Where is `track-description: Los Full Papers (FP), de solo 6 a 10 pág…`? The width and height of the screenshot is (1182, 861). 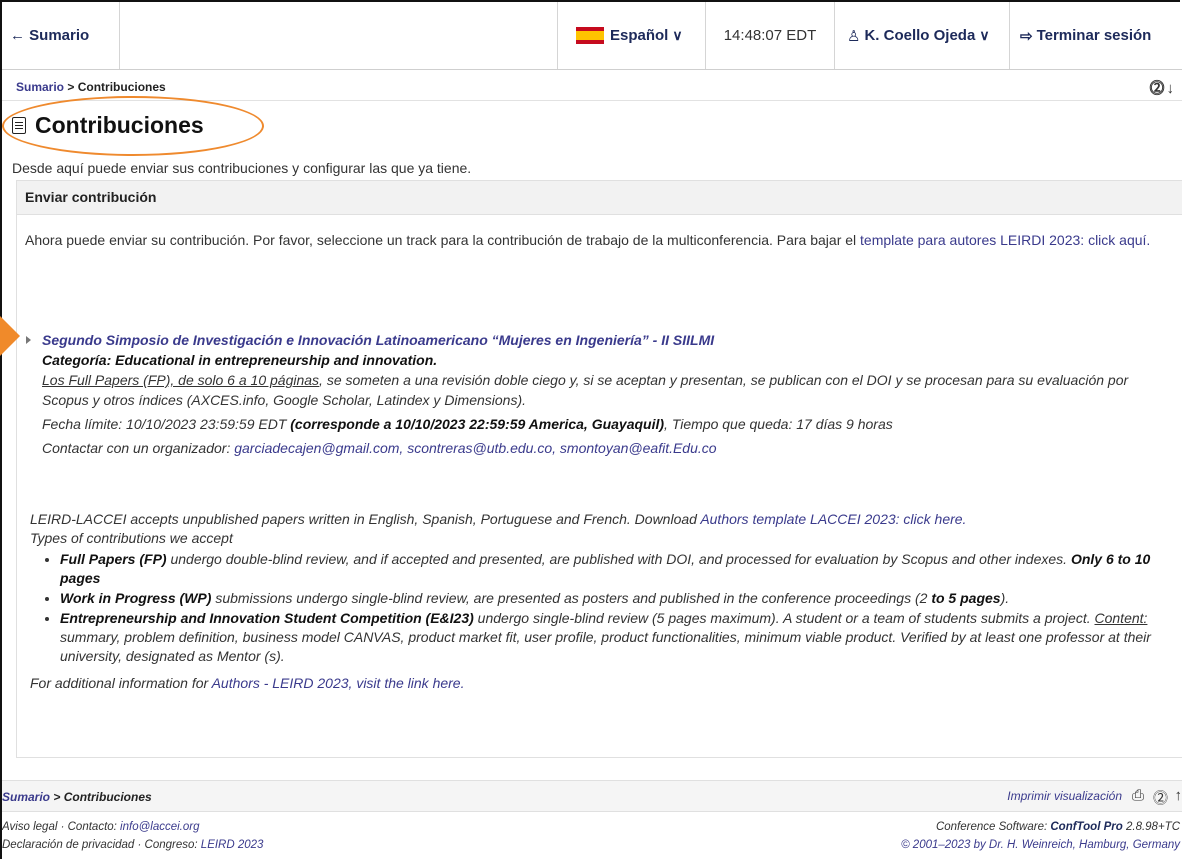
track-description: Los Full Papers (FP), de solo 6 a 10 pág… is located at coordinates (602, 390).